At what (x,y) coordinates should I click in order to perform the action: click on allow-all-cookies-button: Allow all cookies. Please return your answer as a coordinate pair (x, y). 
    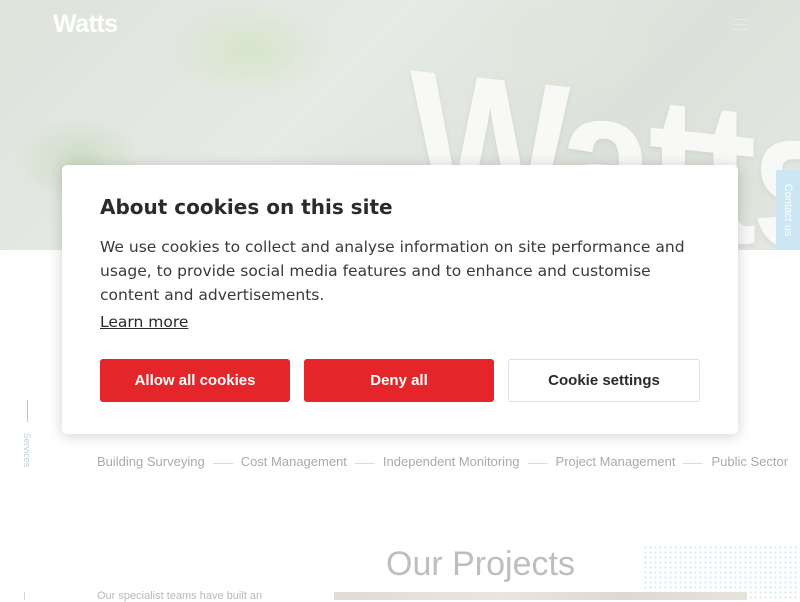
    Looking at the image, I should click on (195, 380).